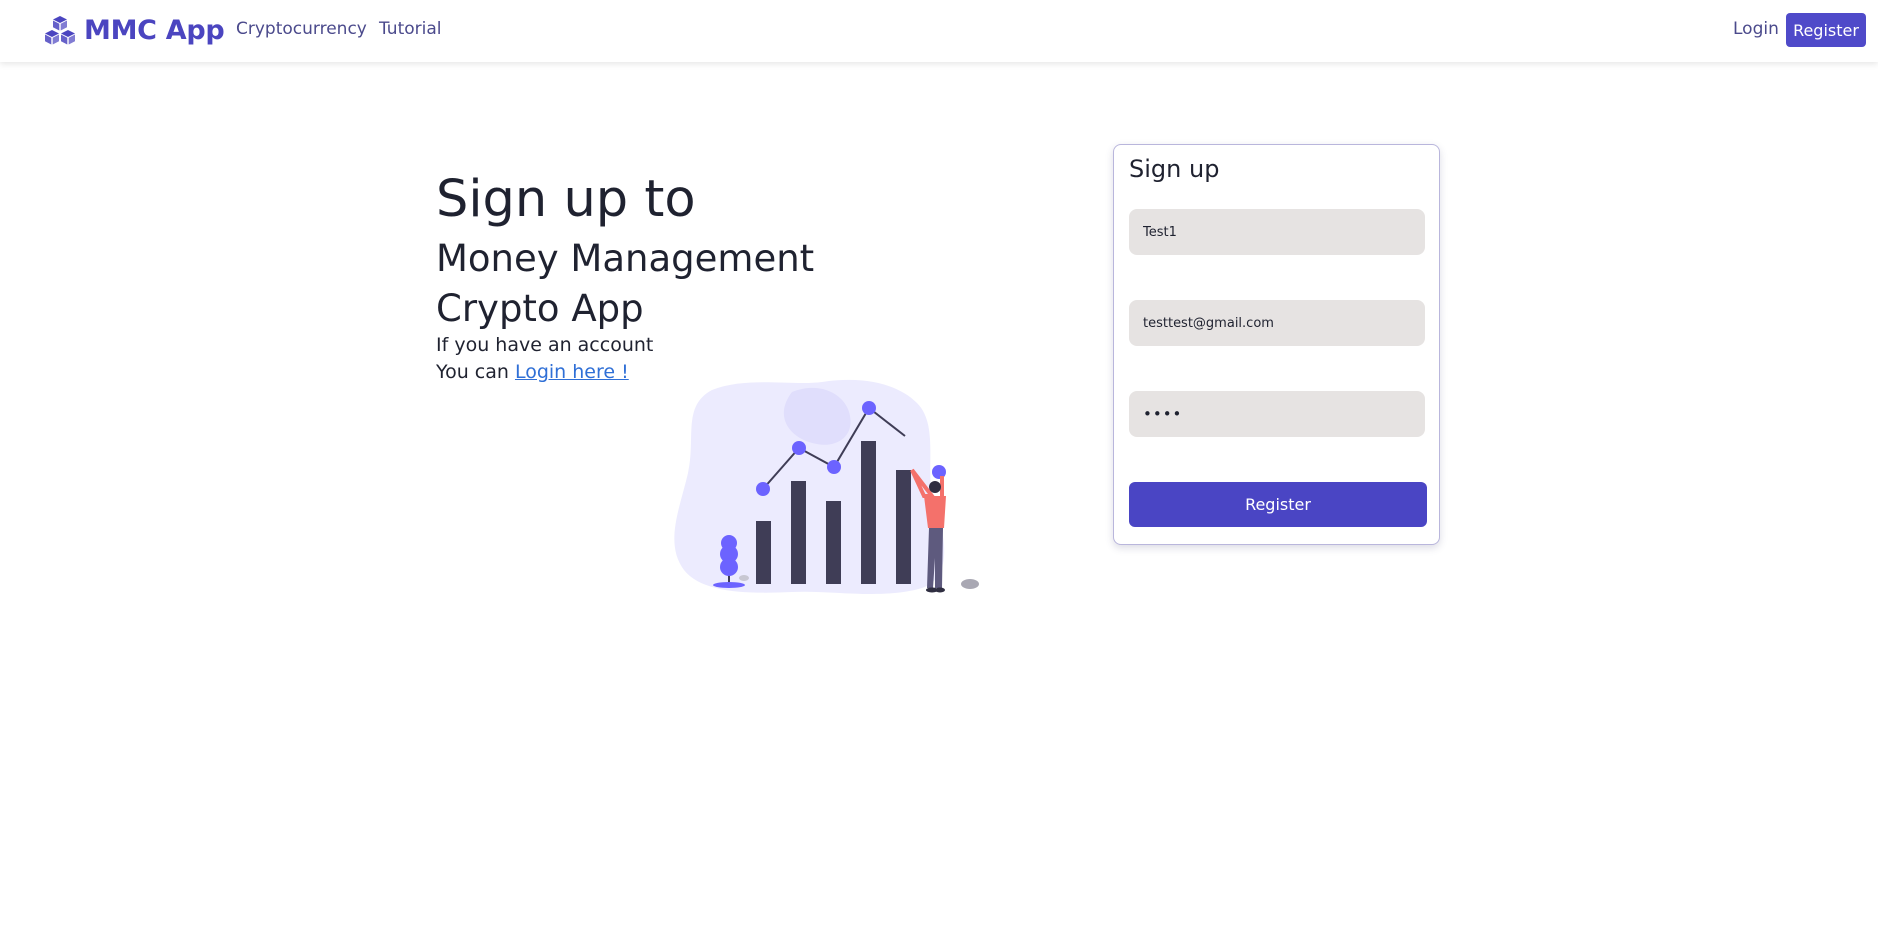 The height and width of the screenshot is (947, 1878). I want to click on nav-link-cryptocurrency: Cryptocurrency, so click(301, 29).